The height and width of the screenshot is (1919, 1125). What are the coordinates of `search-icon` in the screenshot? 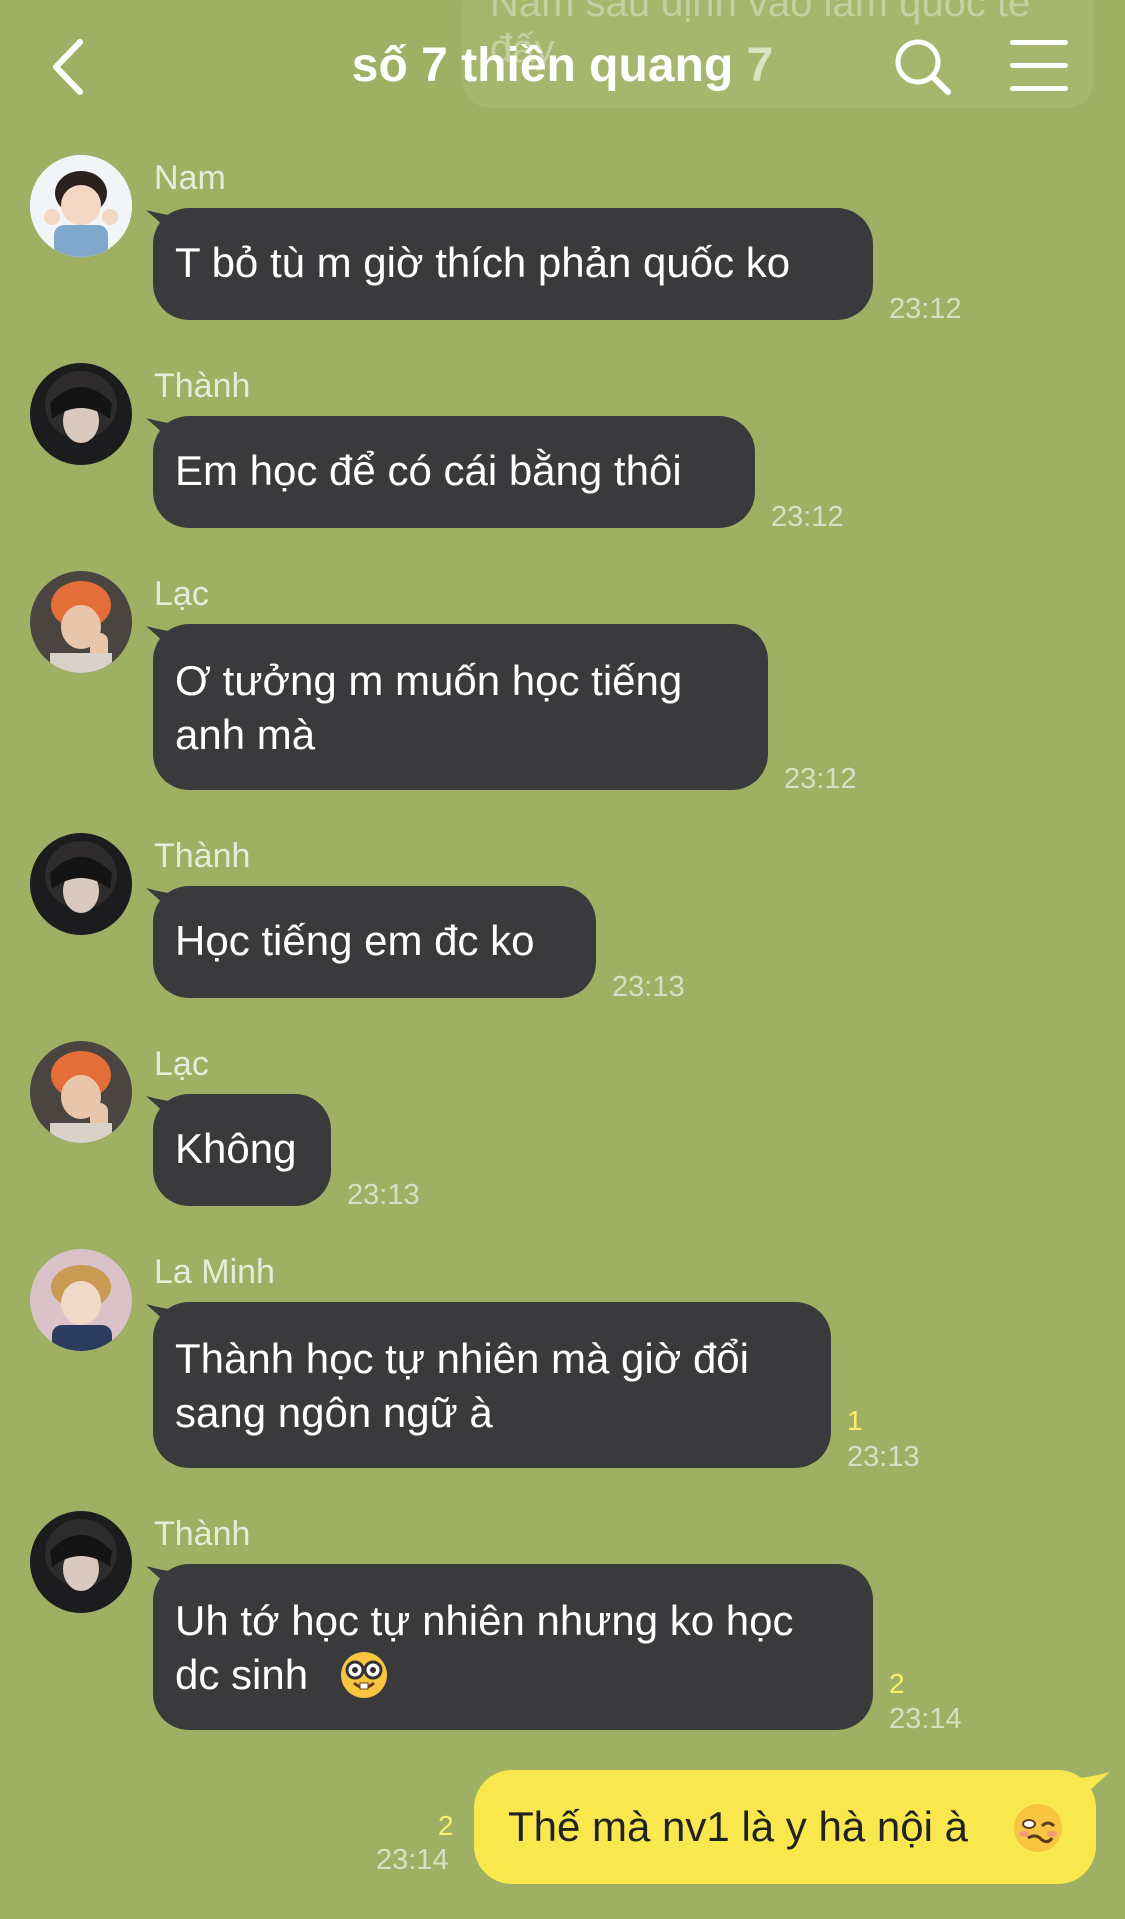 It's located at (923, 67).